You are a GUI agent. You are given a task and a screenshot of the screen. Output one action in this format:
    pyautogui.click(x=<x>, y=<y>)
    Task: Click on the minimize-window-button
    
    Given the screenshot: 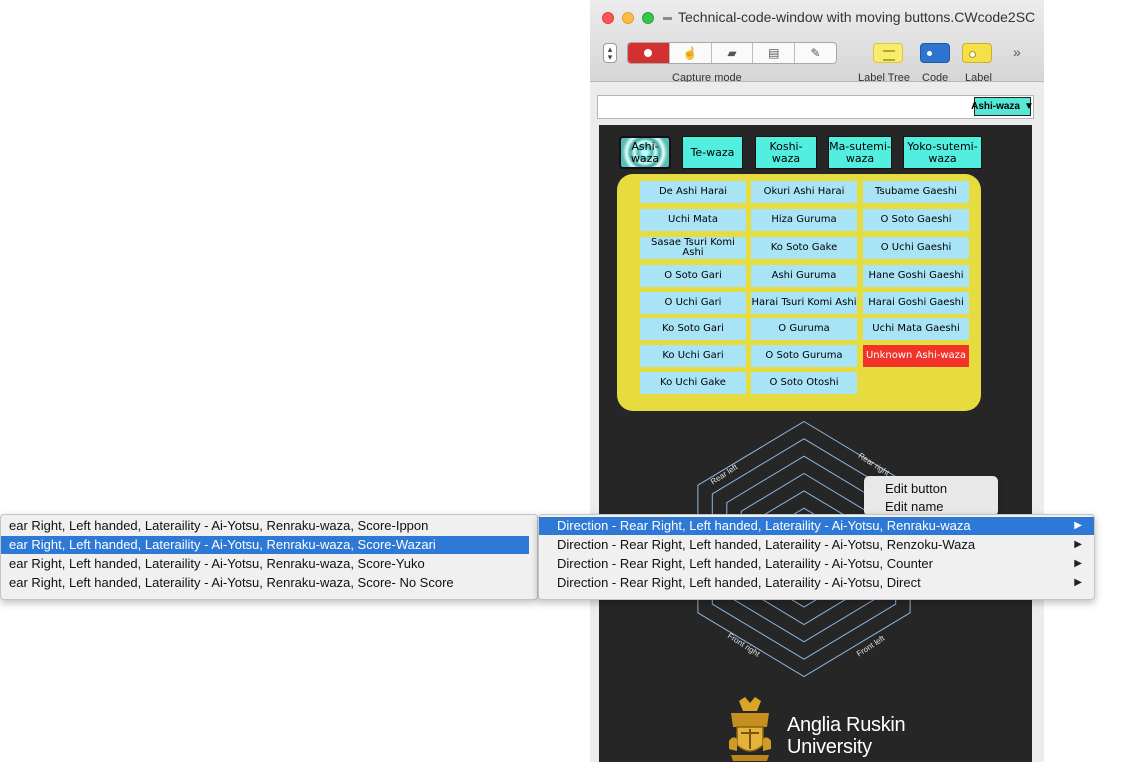 What is the action you would take?
    pyautogui.click(x=628, y=18)
    